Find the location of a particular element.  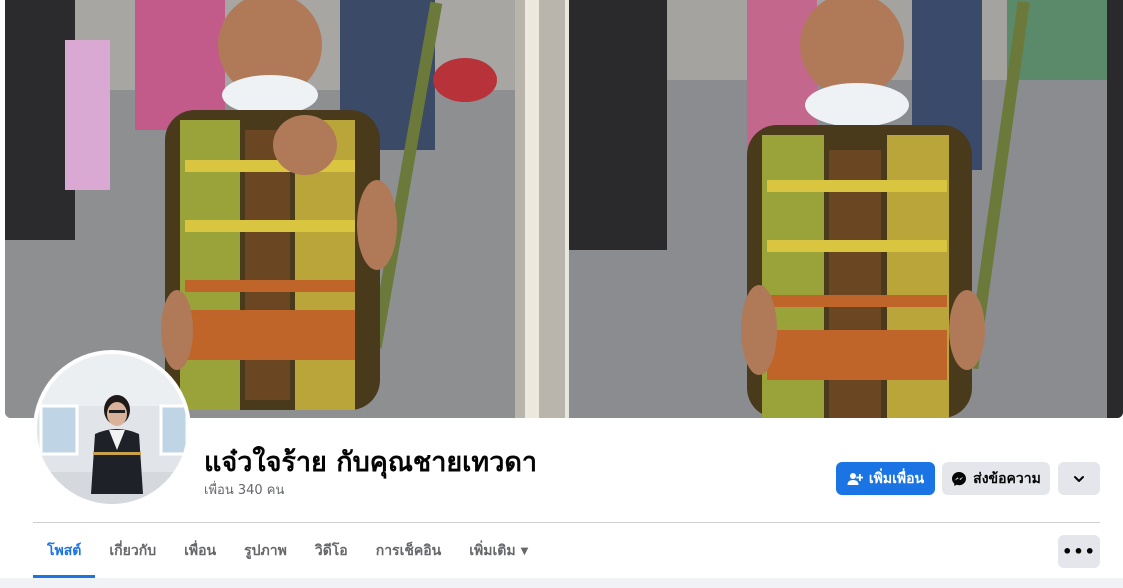

expand-options-button is located at coordinates (1079, 478).